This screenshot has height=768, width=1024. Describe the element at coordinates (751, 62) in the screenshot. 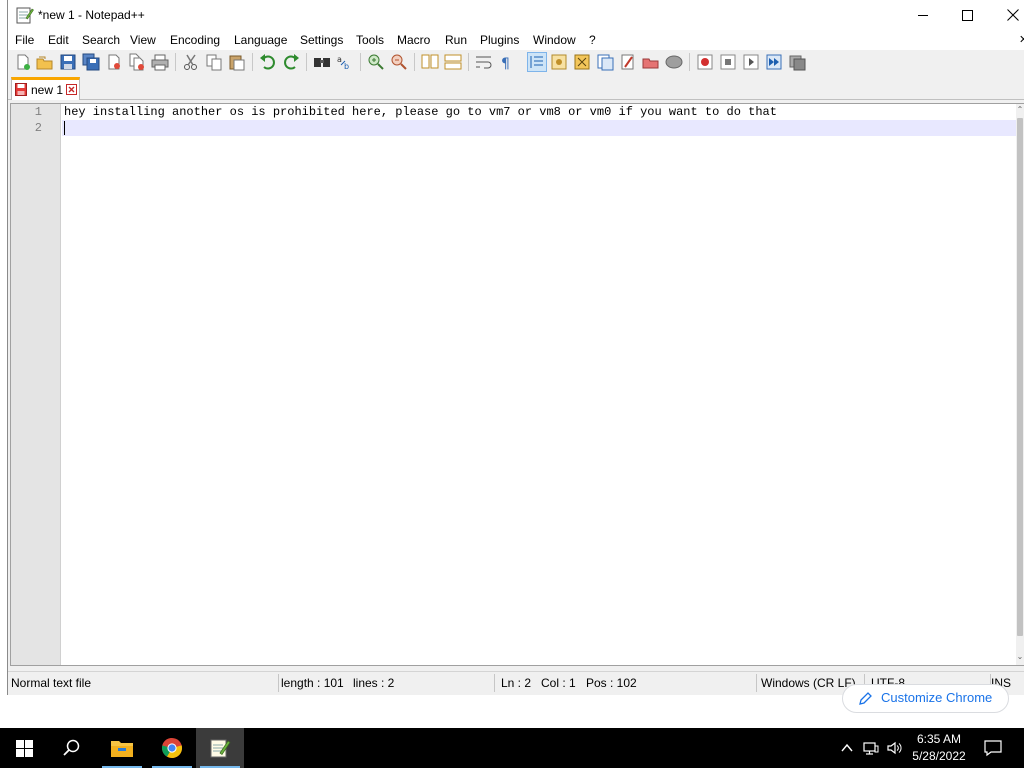

I see `playback-macro-icon` at that location.